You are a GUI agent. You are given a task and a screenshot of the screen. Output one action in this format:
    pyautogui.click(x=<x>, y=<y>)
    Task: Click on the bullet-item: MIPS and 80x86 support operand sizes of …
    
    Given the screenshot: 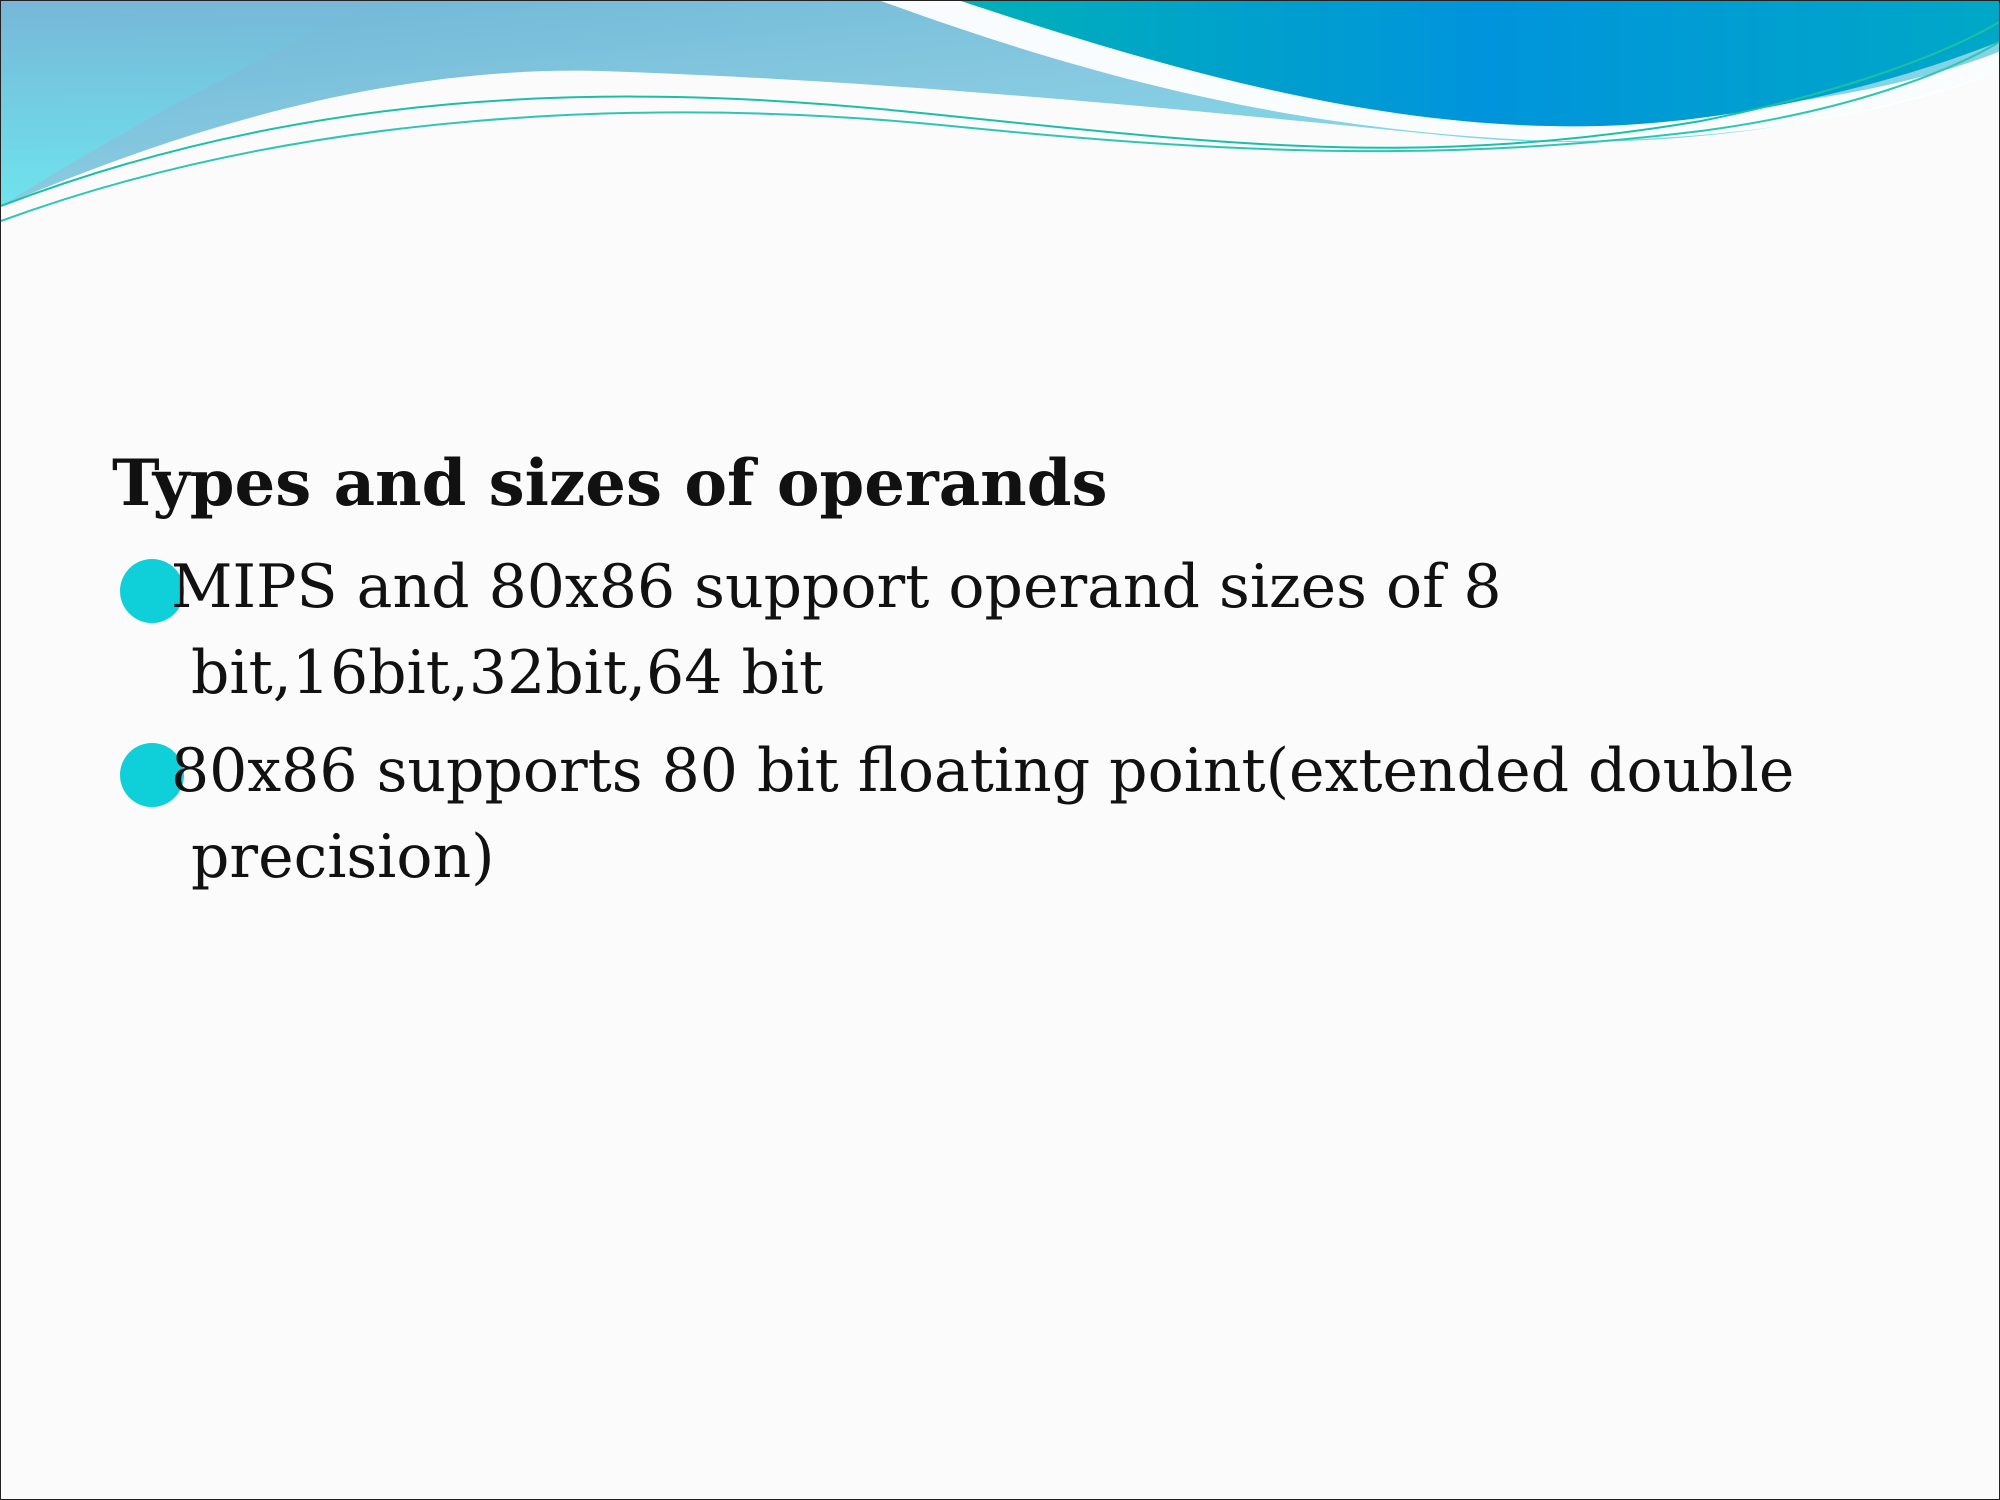 What is the action you would take?
    pyautogui.click(x=1012, y=630)
    